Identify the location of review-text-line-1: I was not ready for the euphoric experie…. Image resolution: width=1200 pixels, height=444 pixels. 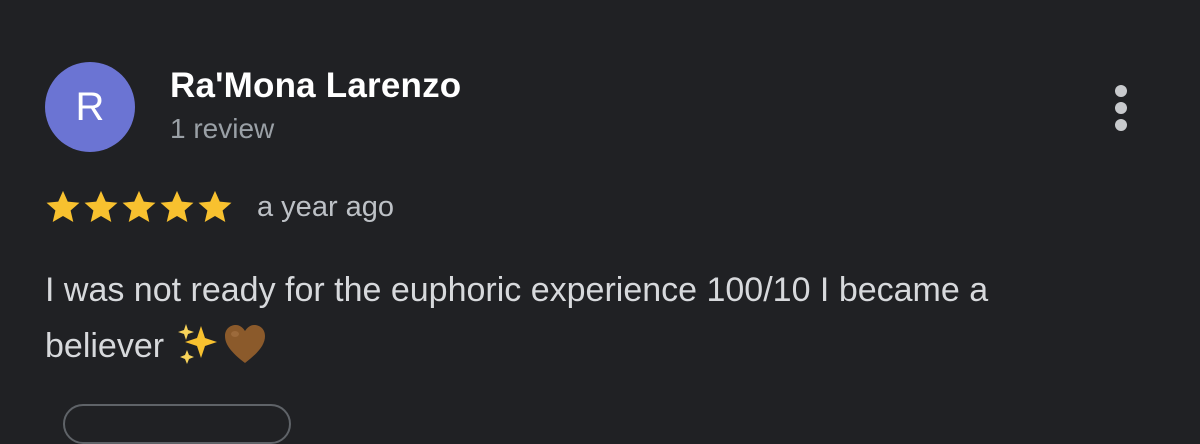
(517, 290).